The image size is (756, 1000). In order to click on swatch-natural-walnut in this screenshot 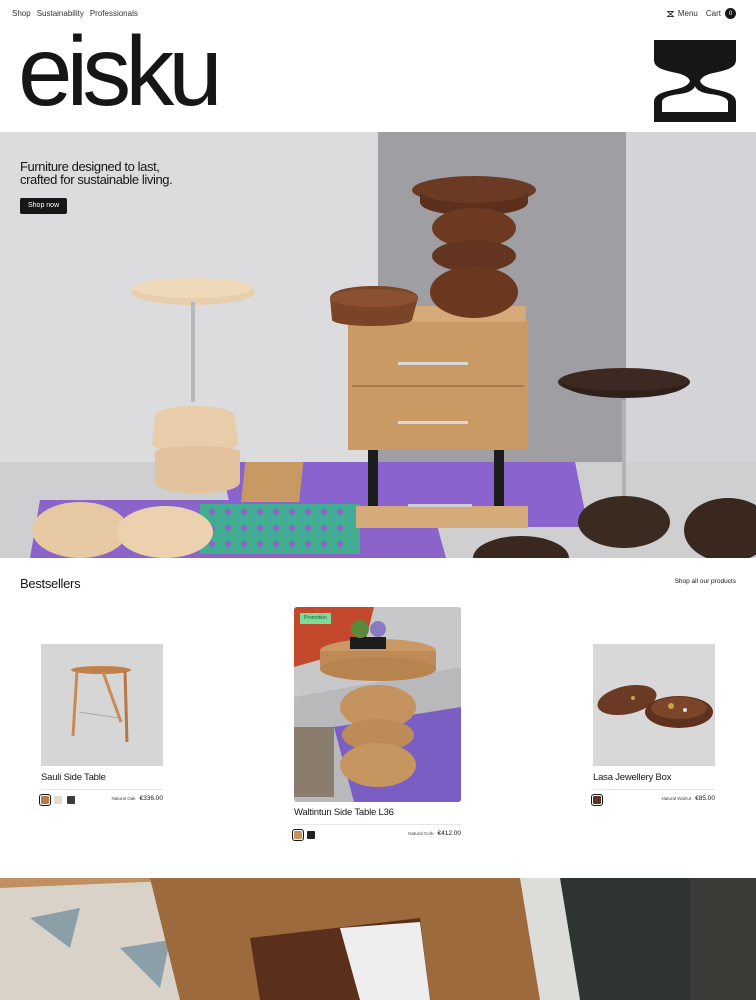, I will do `click(597, 800)`.